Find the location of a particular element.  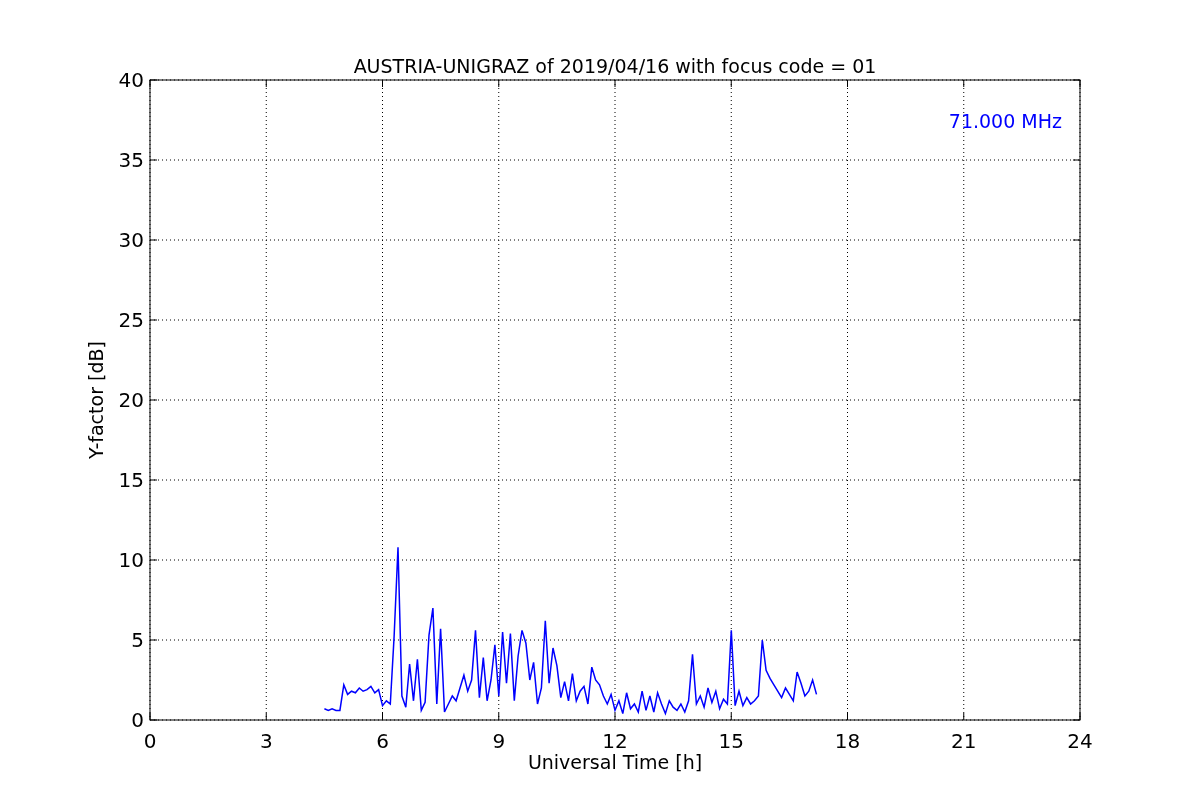

frequency-label: 71.000 MHz is located at coordinates (1005, 121).